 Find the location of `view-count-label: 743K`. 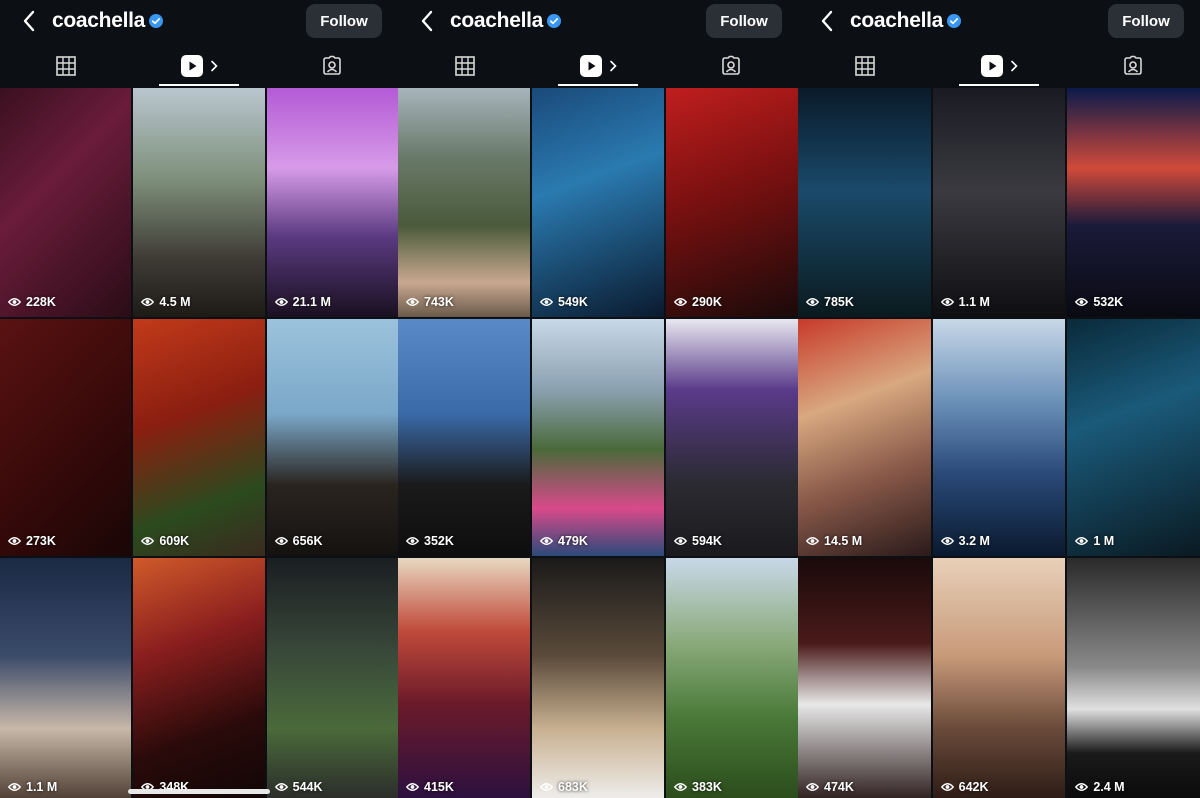

view-count-label: 743K is located at coordinates (439, 302).